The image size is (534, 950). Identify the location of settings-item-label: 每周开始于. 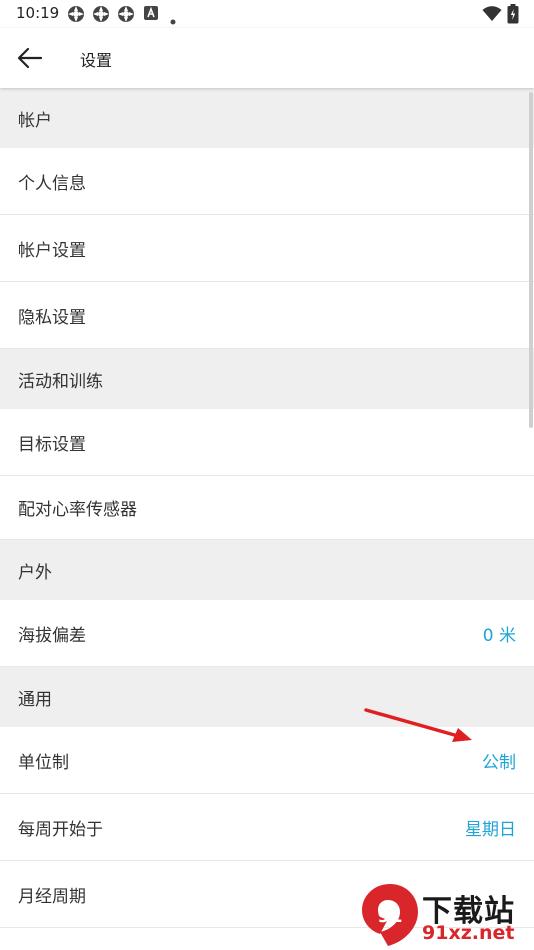
(60, 829).